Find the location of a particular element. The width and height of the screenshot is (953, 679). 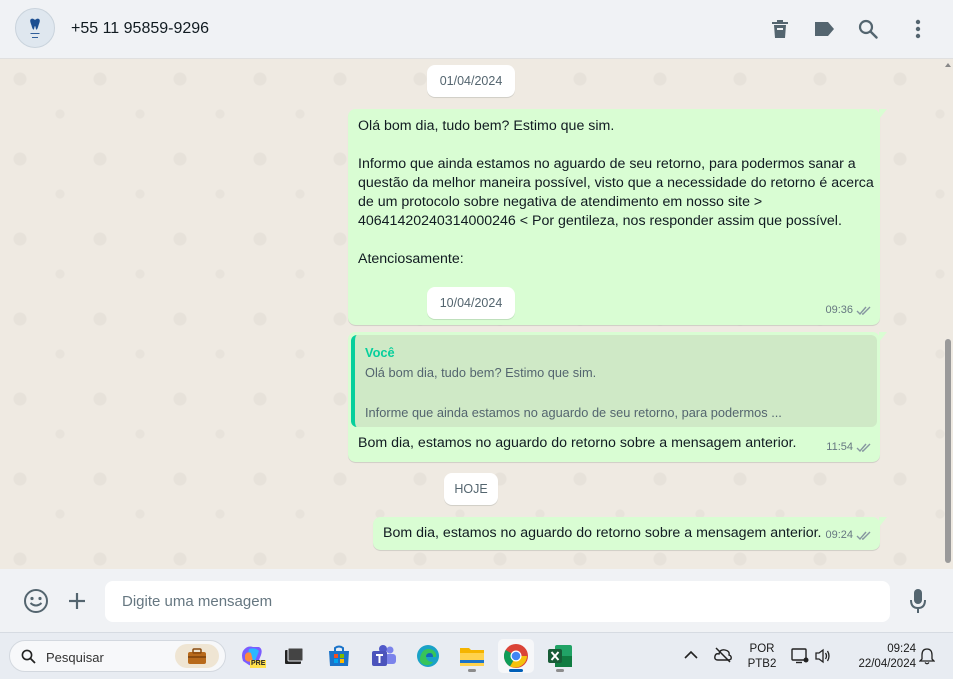

label-icon is located at coordinates (824, 29).